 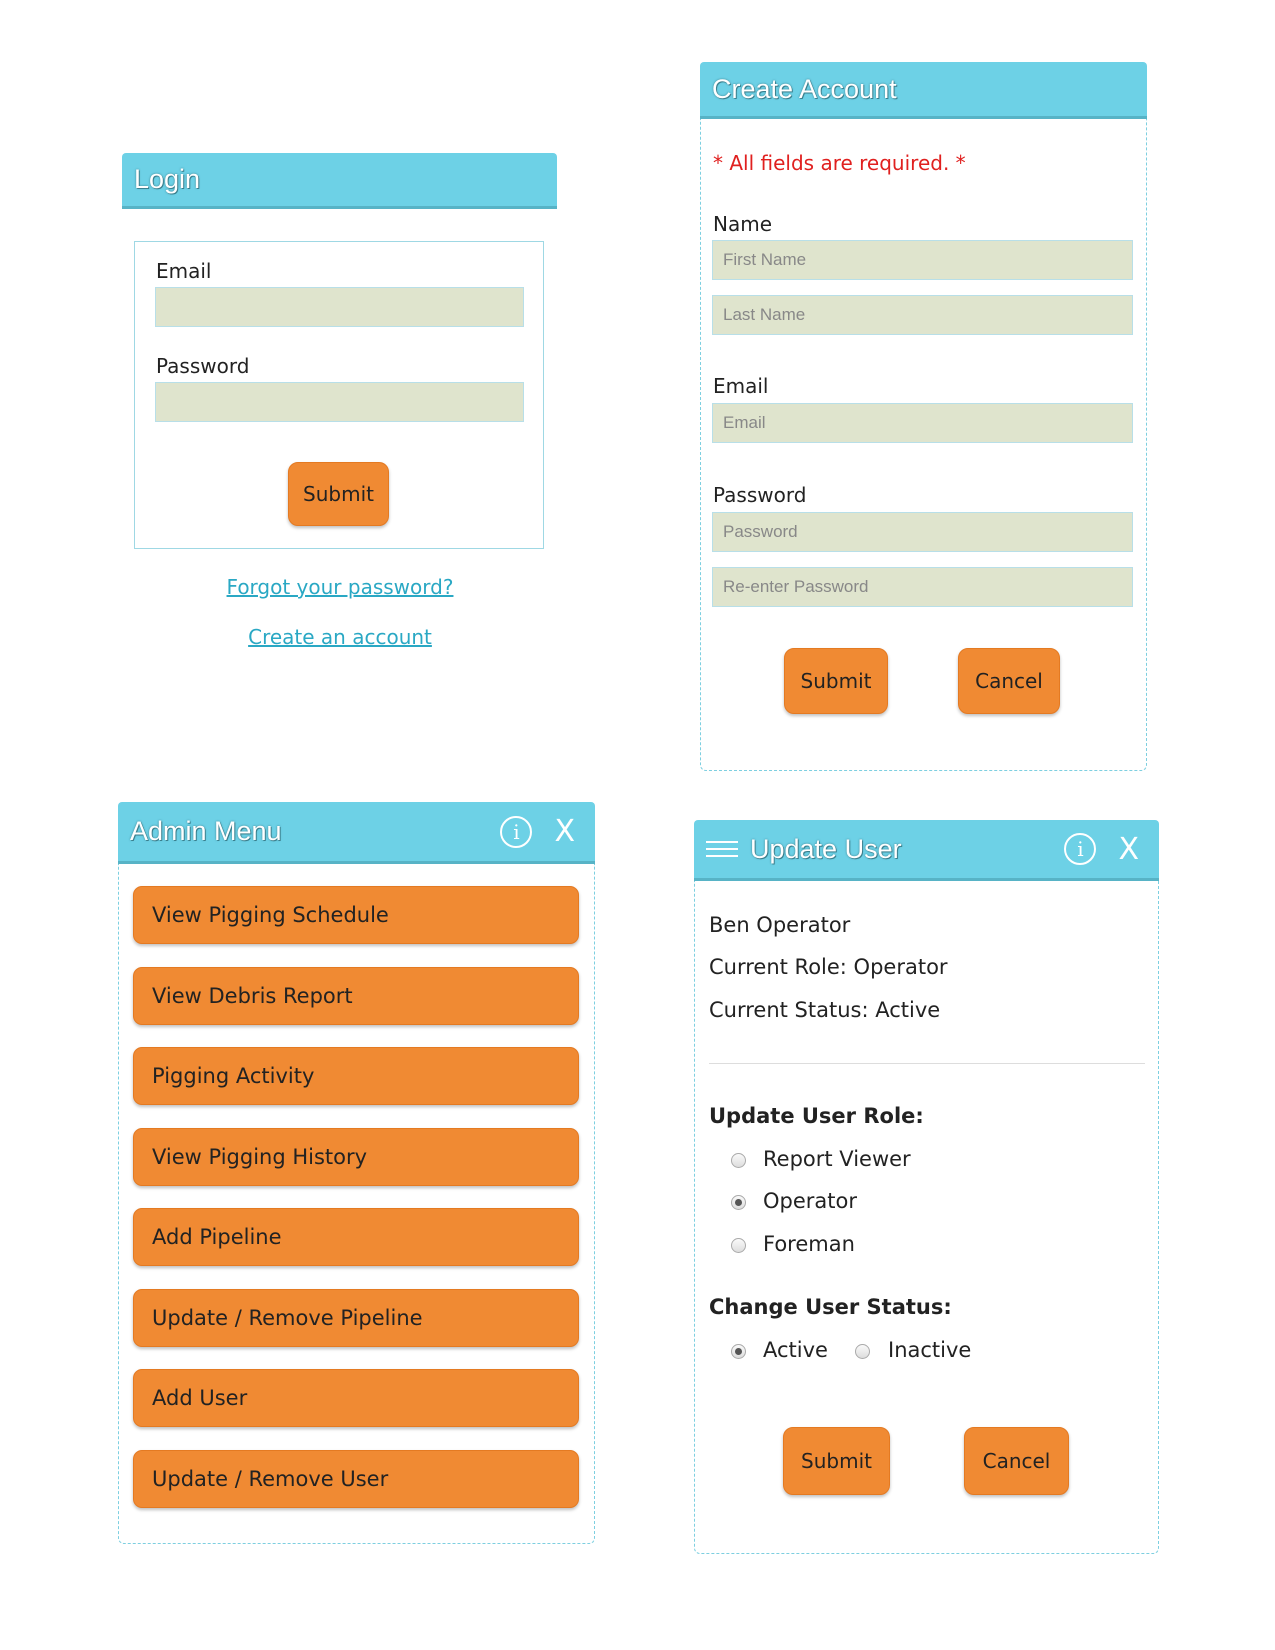 I want to click on update-user-title: Update User, so click(x=826, y=848).